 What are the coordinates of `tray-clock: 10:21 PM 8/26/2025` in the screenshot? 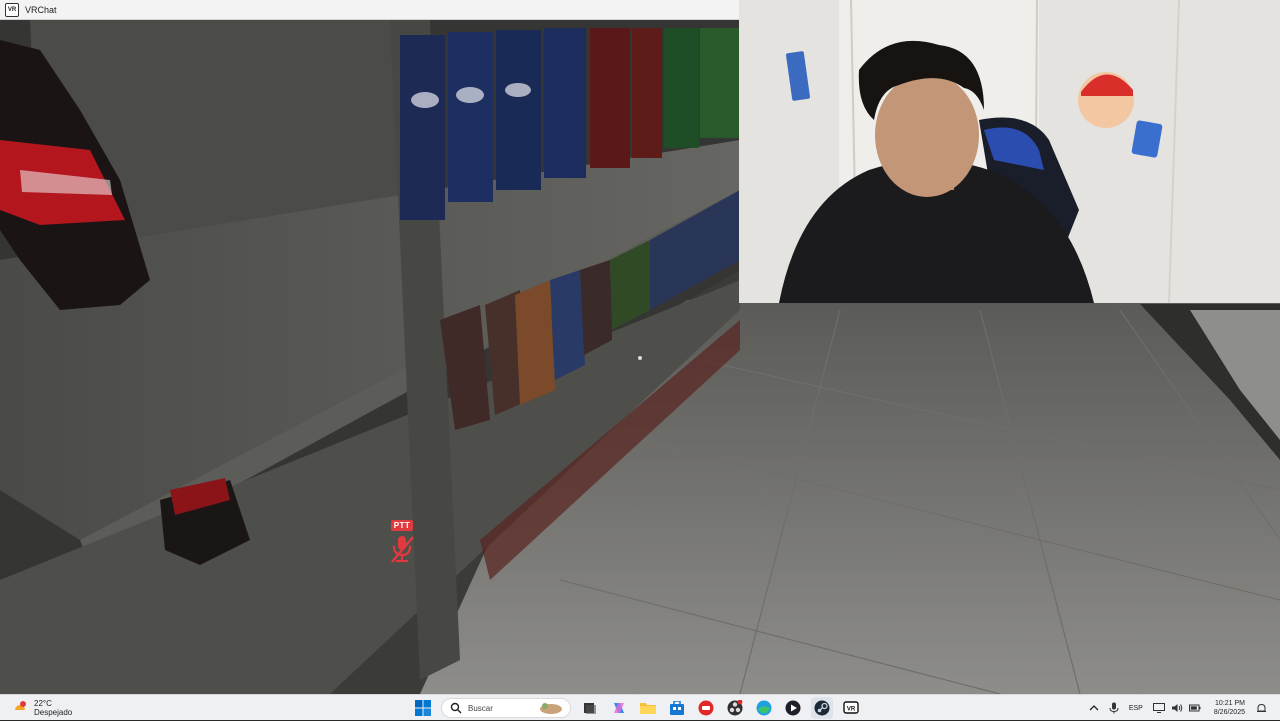 It's located at (1229, 708).